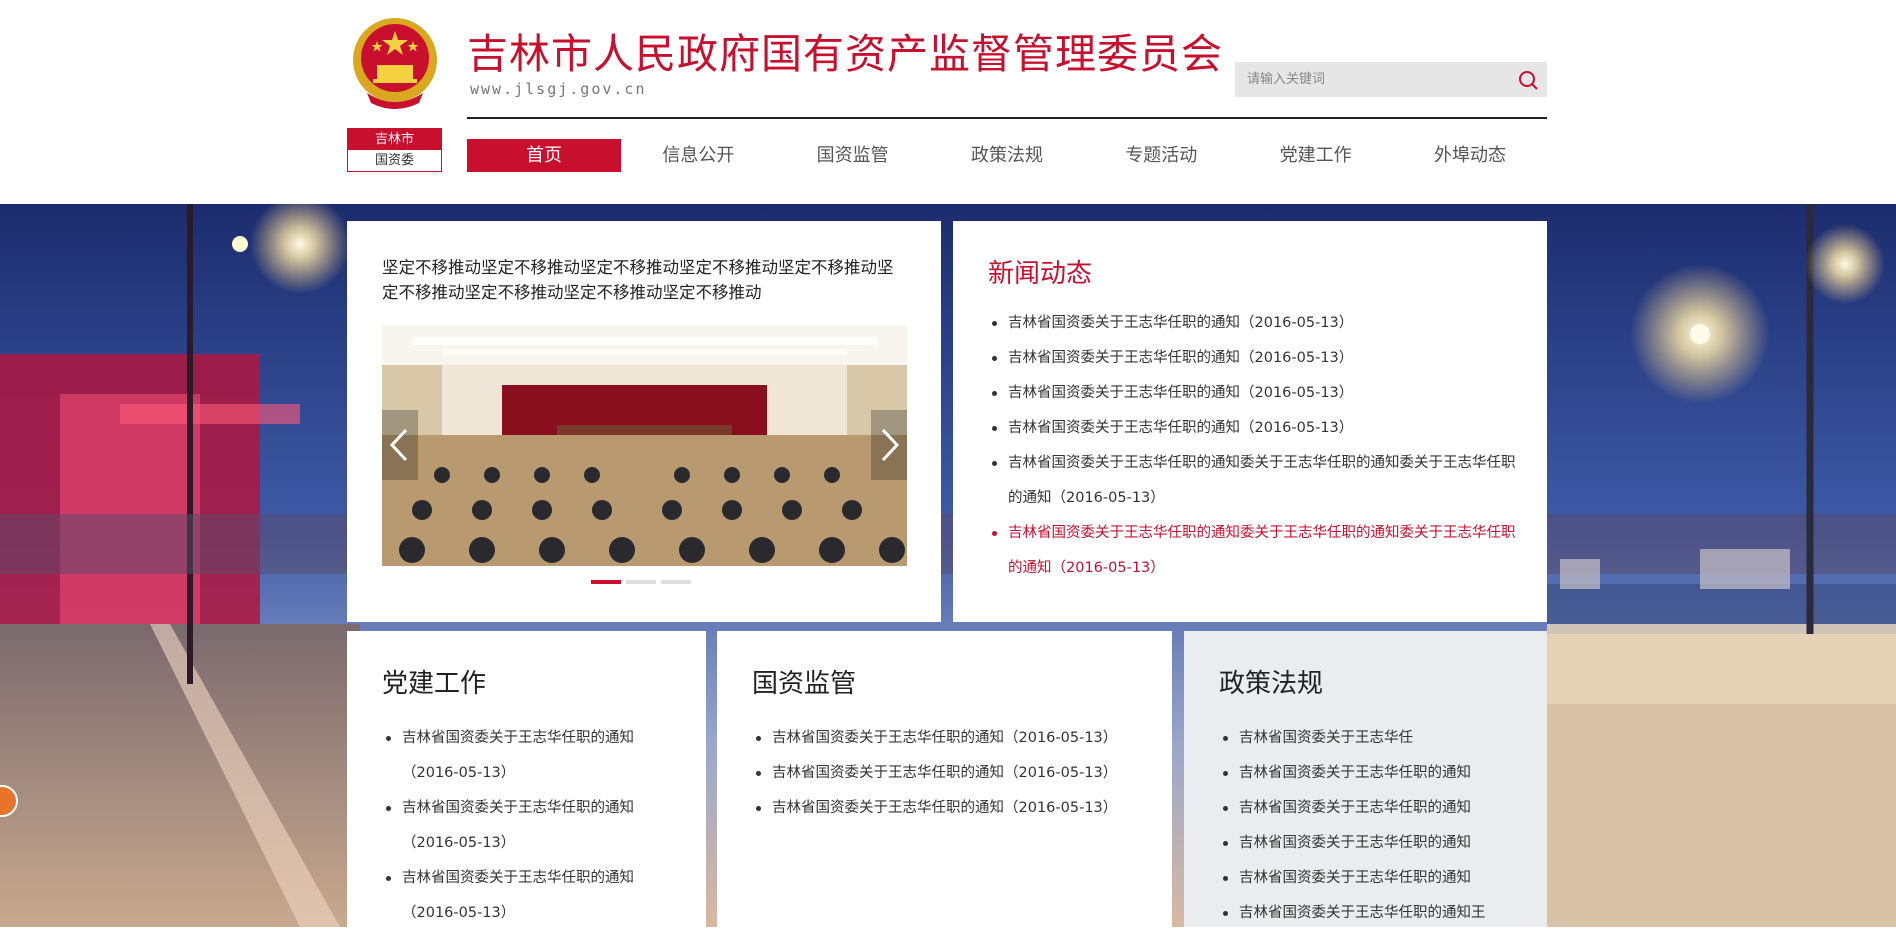  What do you see at coordinates (698, 155) in the screenshot?
I see `nav-item-1: 信息公开` at bounding box center [698, 155].